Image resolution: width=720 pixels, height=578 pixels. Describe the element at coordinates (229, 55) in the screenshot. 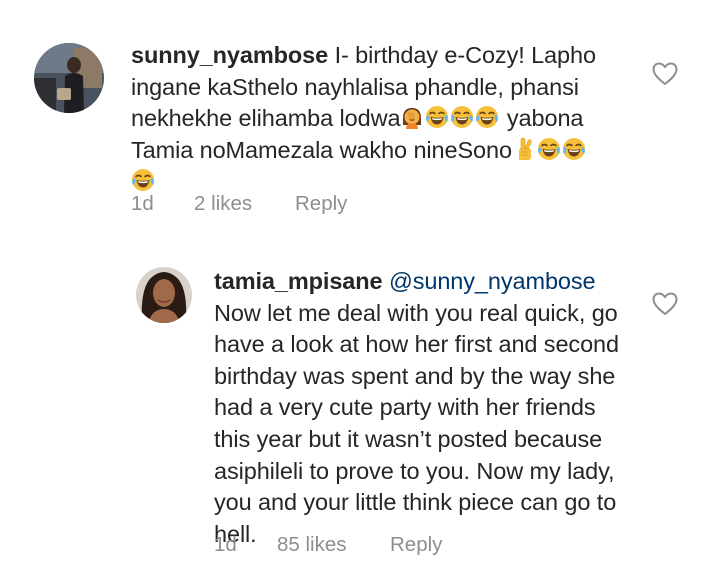

I see `username: sunny_nyambose` at that location.